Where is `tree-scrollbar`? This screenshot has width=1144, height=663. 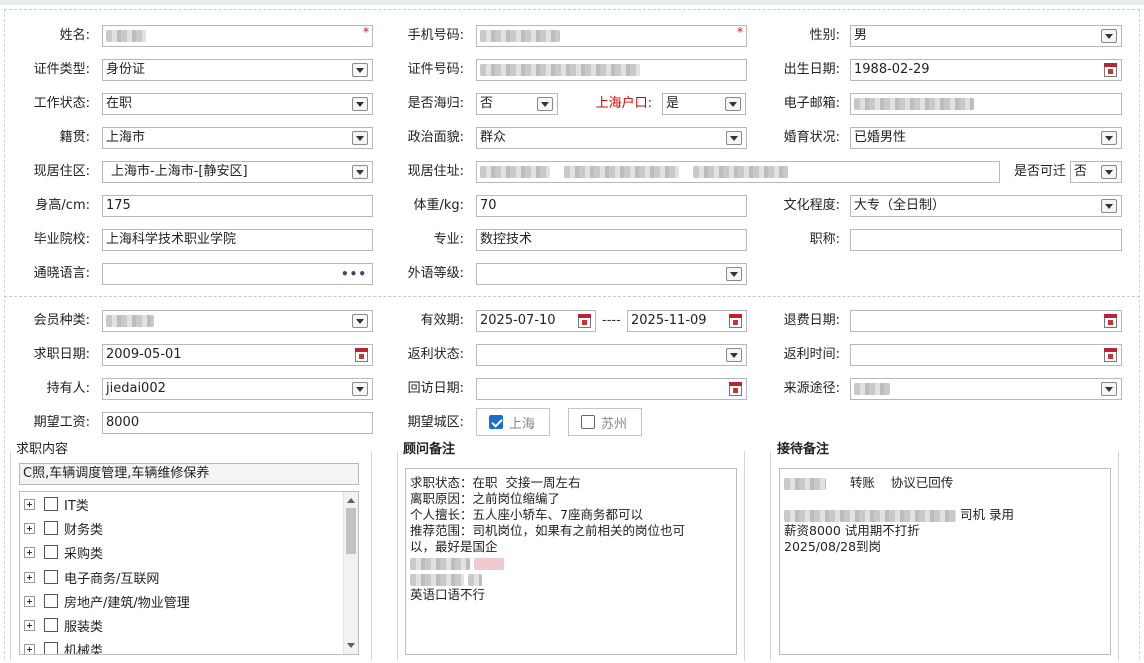 tree-scrollbar is located at coordinates (350, 573).